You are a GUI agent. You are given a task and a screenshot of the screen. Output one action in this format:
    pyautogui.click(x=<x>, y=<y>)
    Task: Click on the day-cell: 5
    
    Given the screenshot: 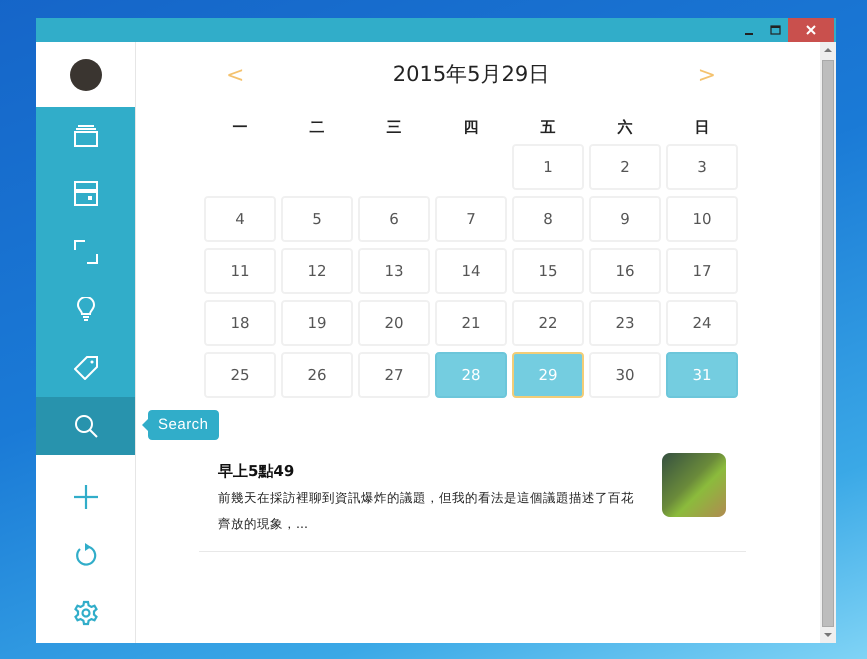 What is the action you would take?
    pyautogui.click(x=317, y=219)
    